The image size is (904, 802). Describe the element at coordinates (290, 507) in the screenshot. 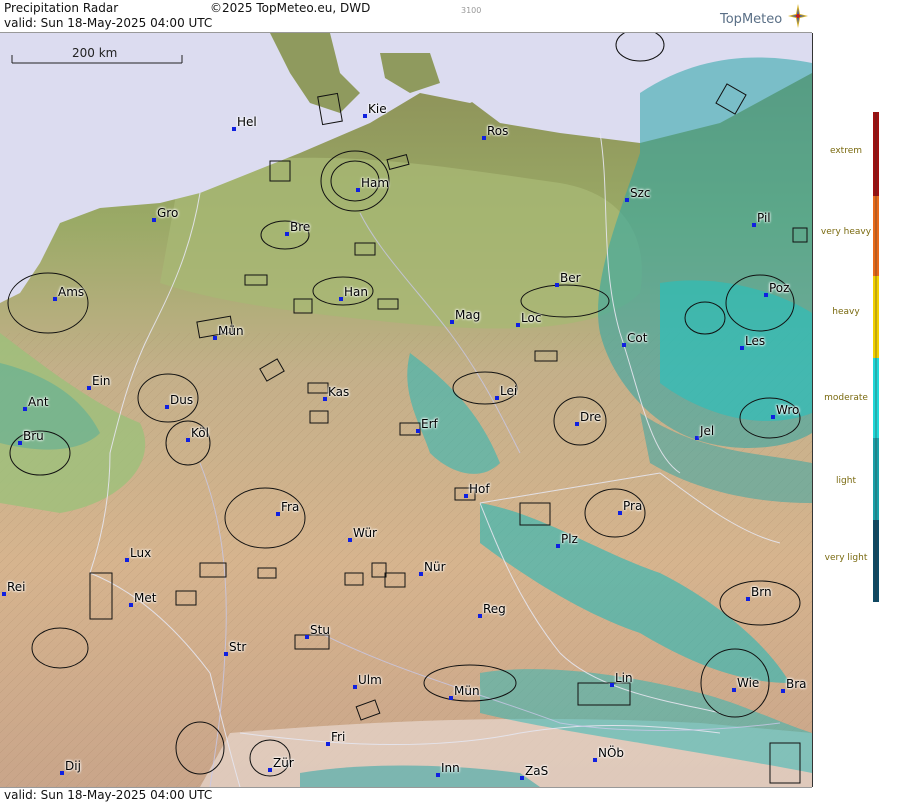

I see `city-label: Fra` at that location.